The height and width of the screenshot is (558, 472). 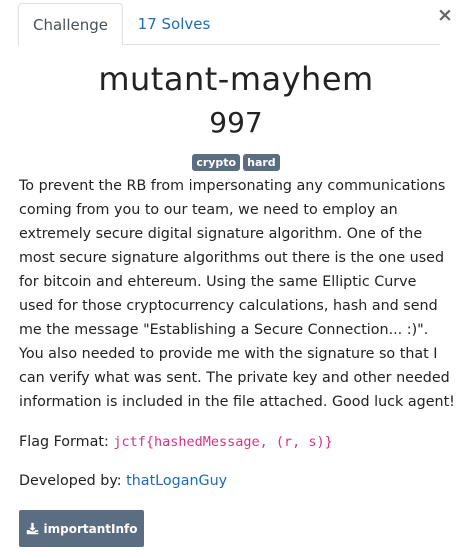 I want to click on tab-solves: 17 Solves, so click(x=174, y=24).